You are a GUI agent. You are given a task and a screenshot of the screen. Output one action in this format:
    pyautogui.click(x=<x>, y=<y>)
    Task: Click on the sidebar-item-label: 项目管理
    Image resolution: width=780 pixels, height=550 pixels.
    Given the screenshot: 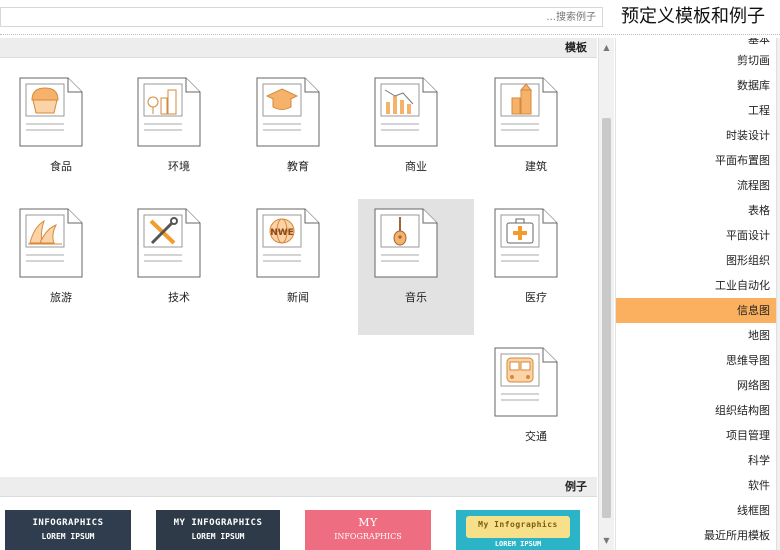 What is the action you would take?
    pyautogui.click(x=748, y=435)
    